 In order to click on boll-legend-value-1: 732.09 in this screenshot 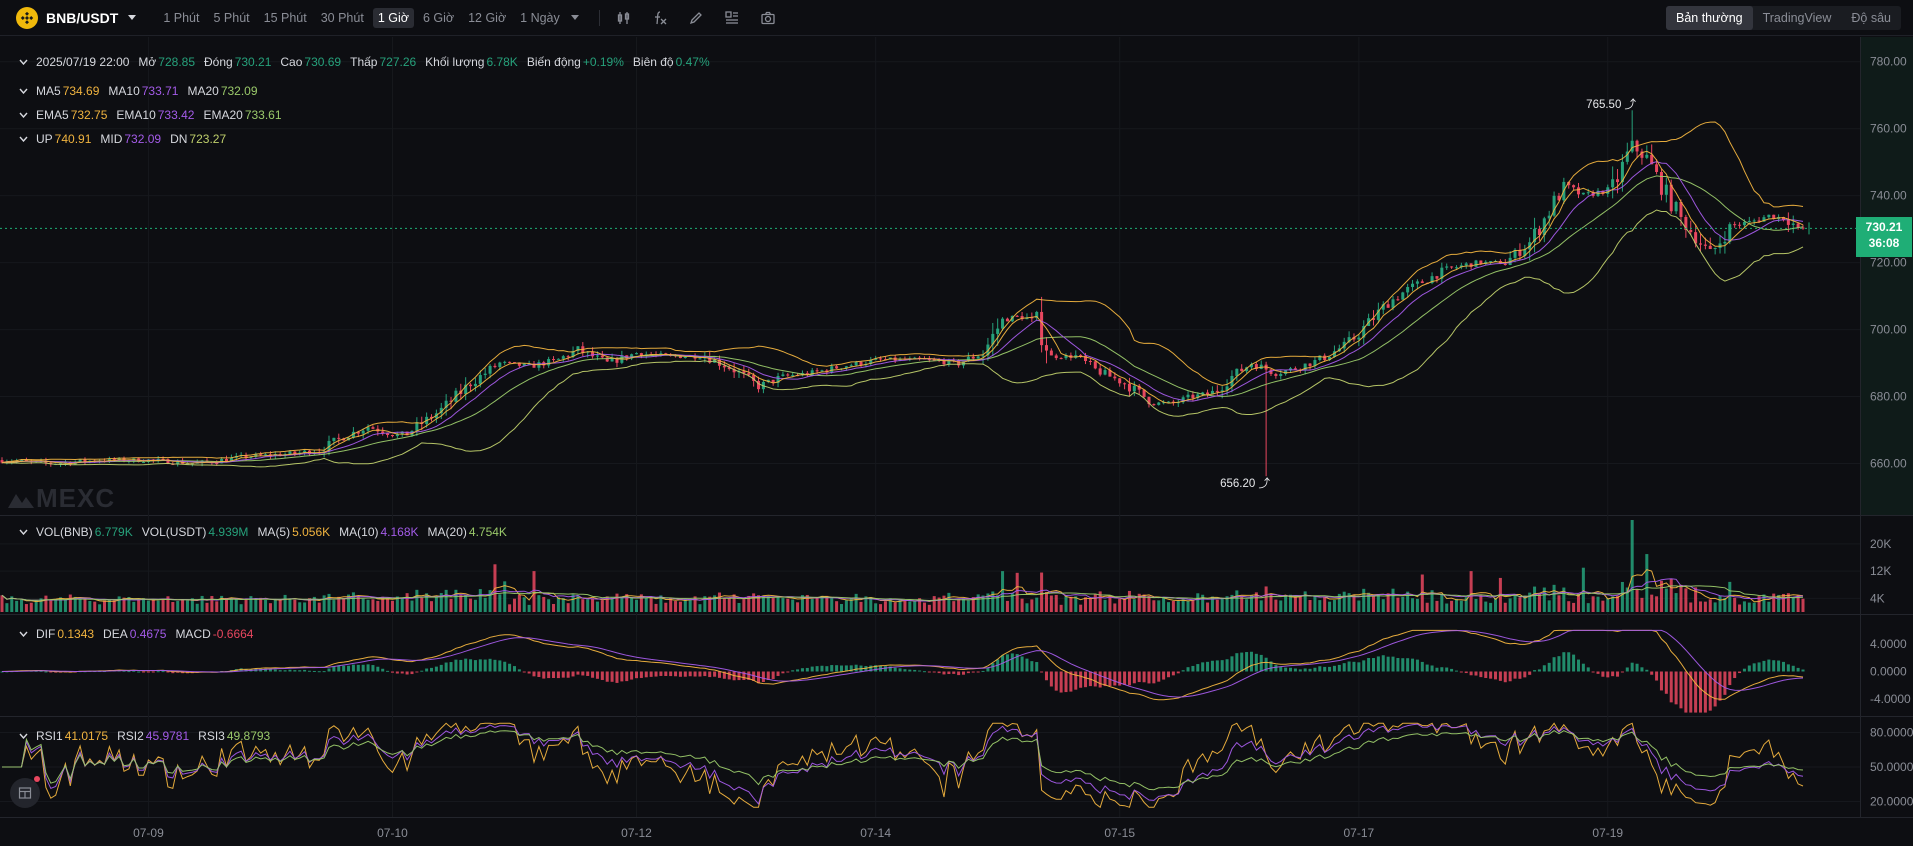, I will do `click(143, 139)`.